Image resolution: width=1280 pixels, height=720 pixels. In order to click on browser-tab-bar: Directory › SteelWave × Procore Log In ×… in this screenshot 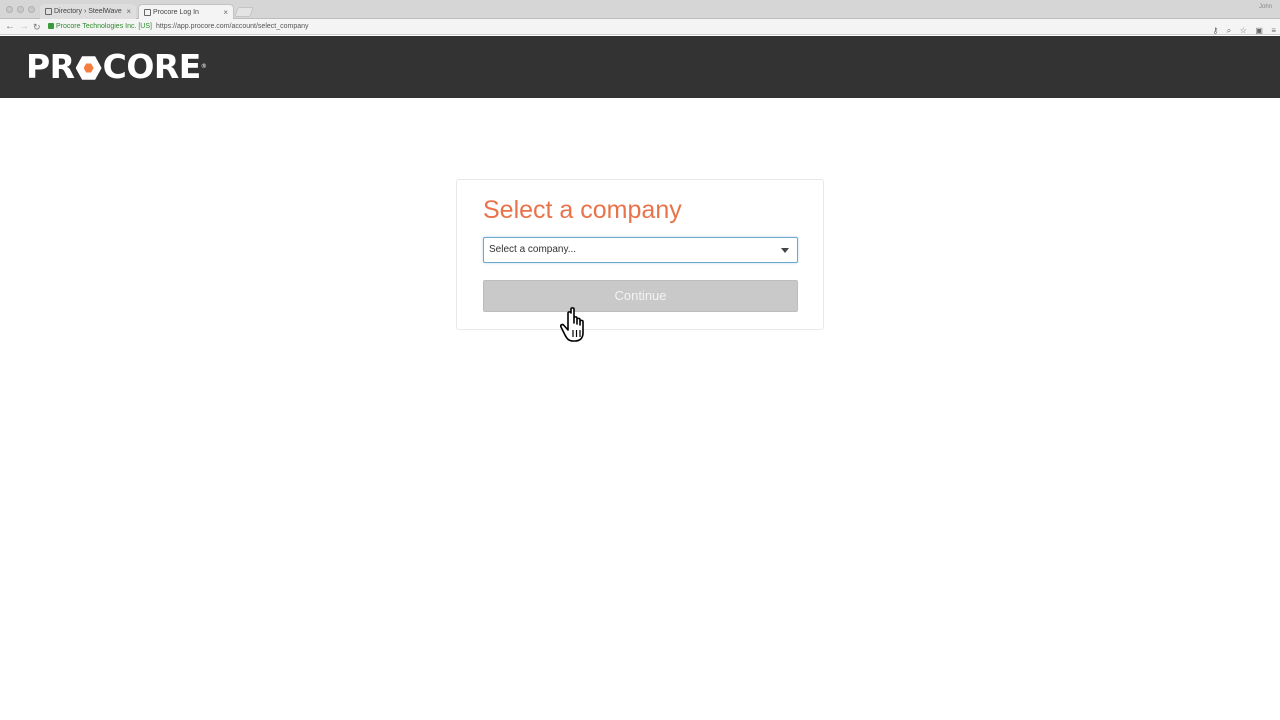, I will do `click(640, 9)`.